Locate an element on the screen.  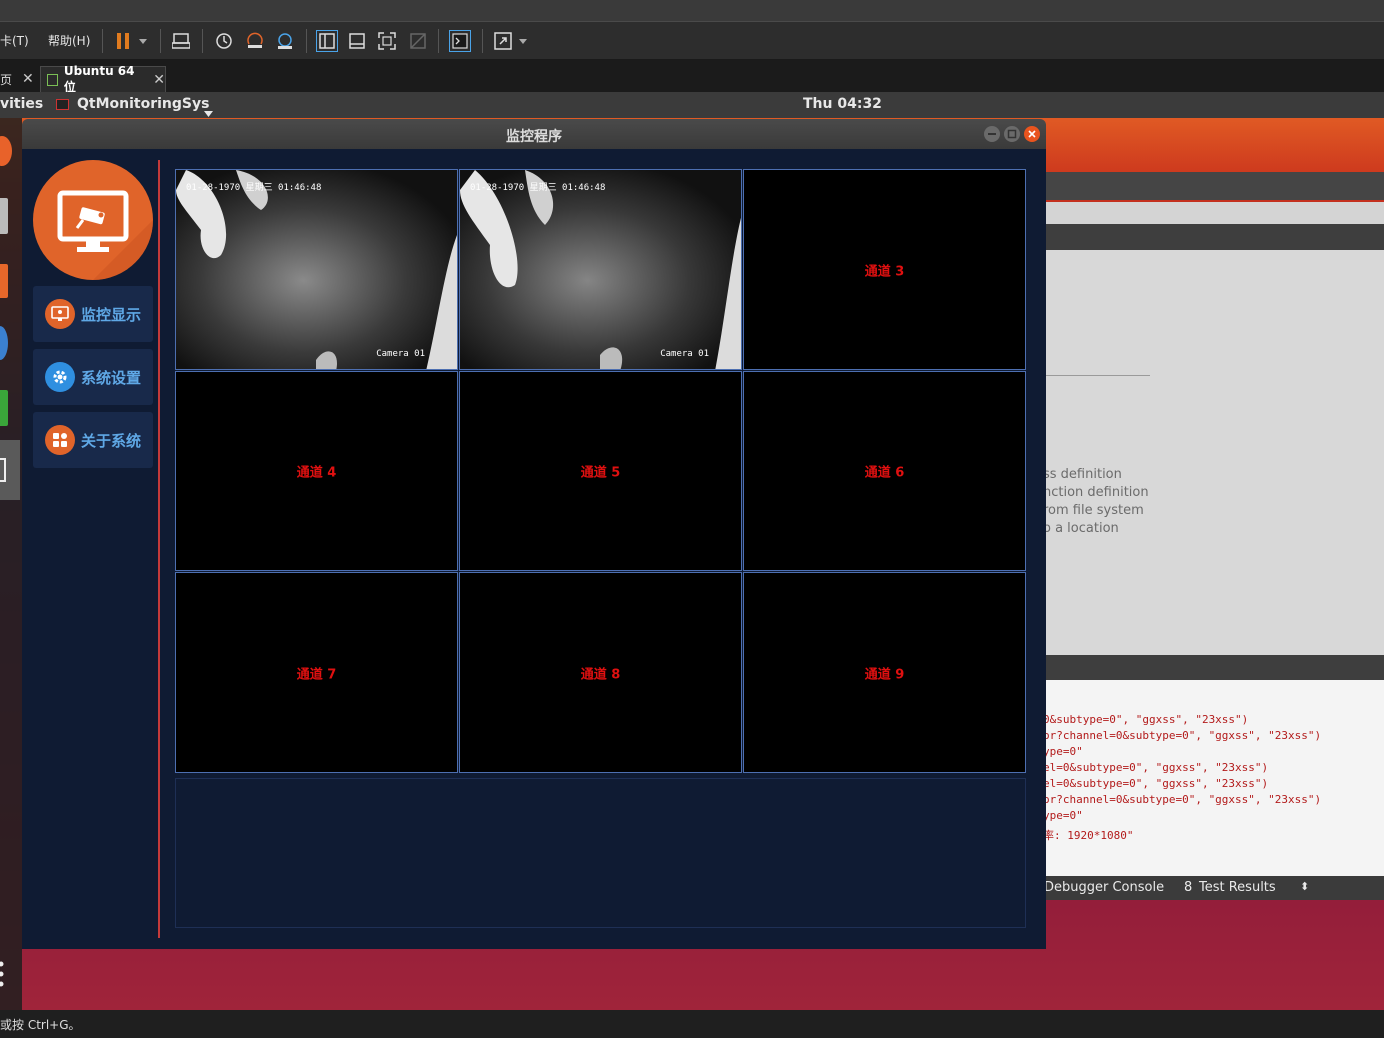
active-app-icon is located at coordinates (10, 470).